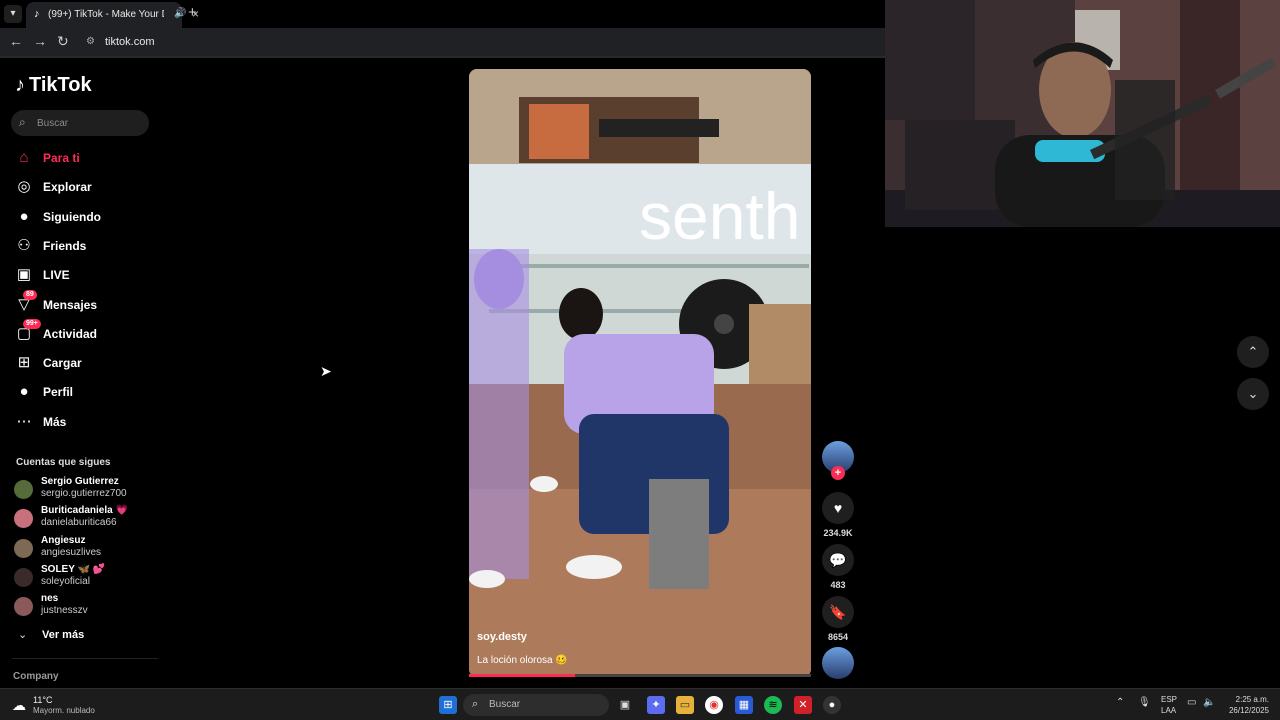 This screenshot has height=720, width=1280. Describe the element at coordinates (20, 85) in the screenshot. I see `tiktok-note-icon: ♪` at that location.